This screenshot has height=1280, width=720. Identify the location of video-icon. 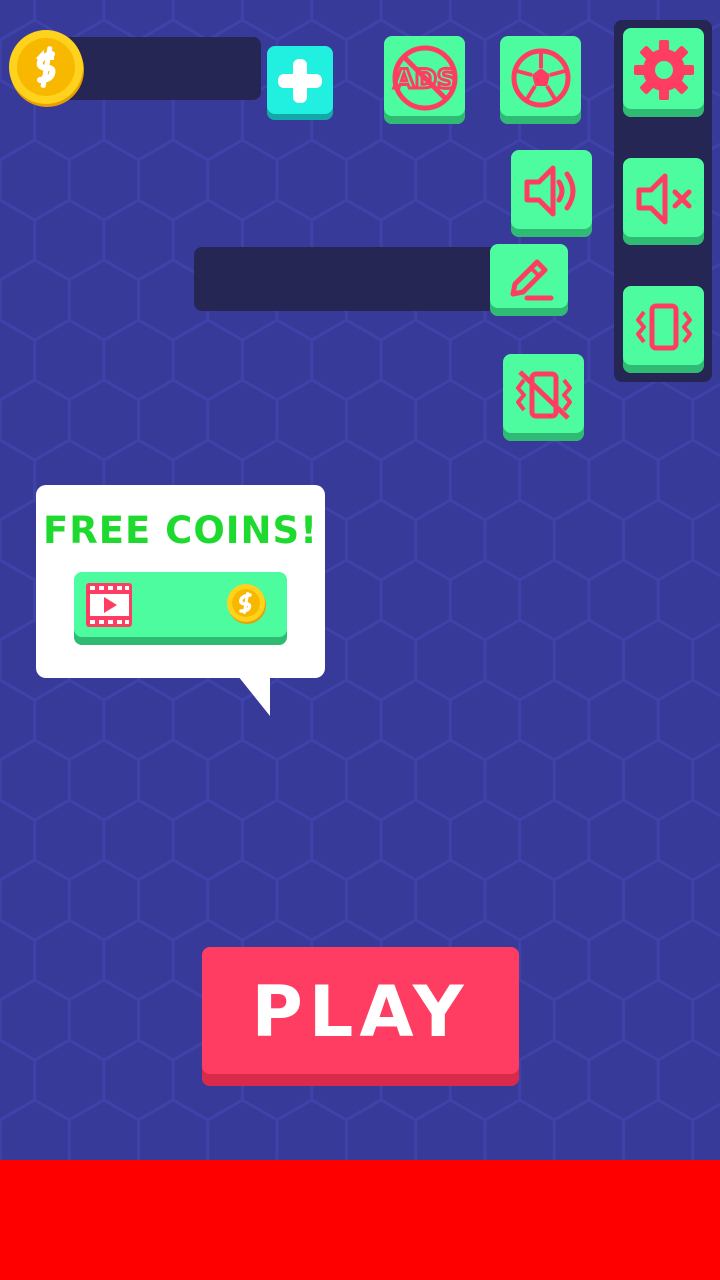
(109, 605).